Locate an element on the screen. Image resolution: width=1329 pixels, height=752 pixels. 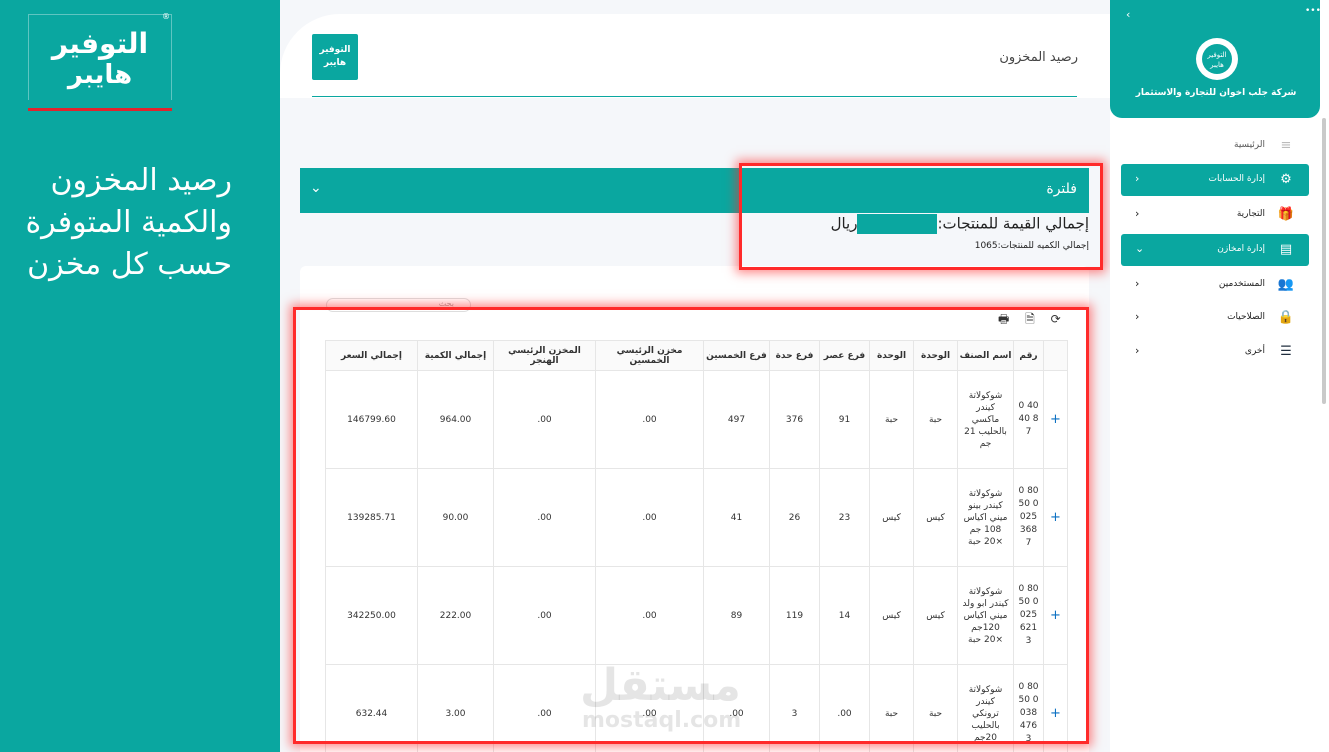
brand-logo-line1: التوفير is located at coordinates (100, 43).